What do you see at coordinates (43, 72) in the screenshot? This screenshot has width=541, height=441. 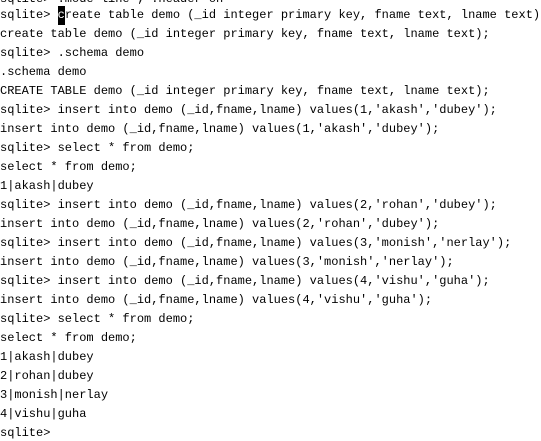 I see `terminal-line: .schema demo` at bounding box center [43, 72].